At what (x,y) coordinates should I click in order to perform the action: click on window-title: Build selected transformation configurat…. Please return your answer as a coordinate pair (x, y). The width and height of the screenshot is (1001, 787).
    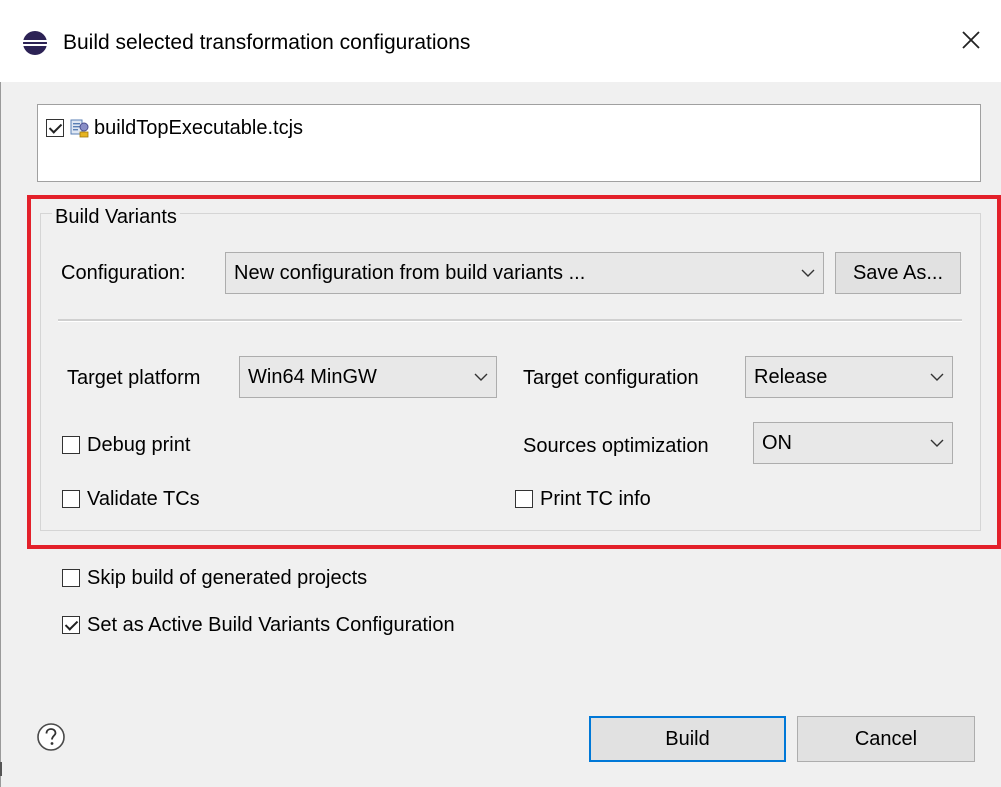
    Looking at the image, I should click on (267, 42).